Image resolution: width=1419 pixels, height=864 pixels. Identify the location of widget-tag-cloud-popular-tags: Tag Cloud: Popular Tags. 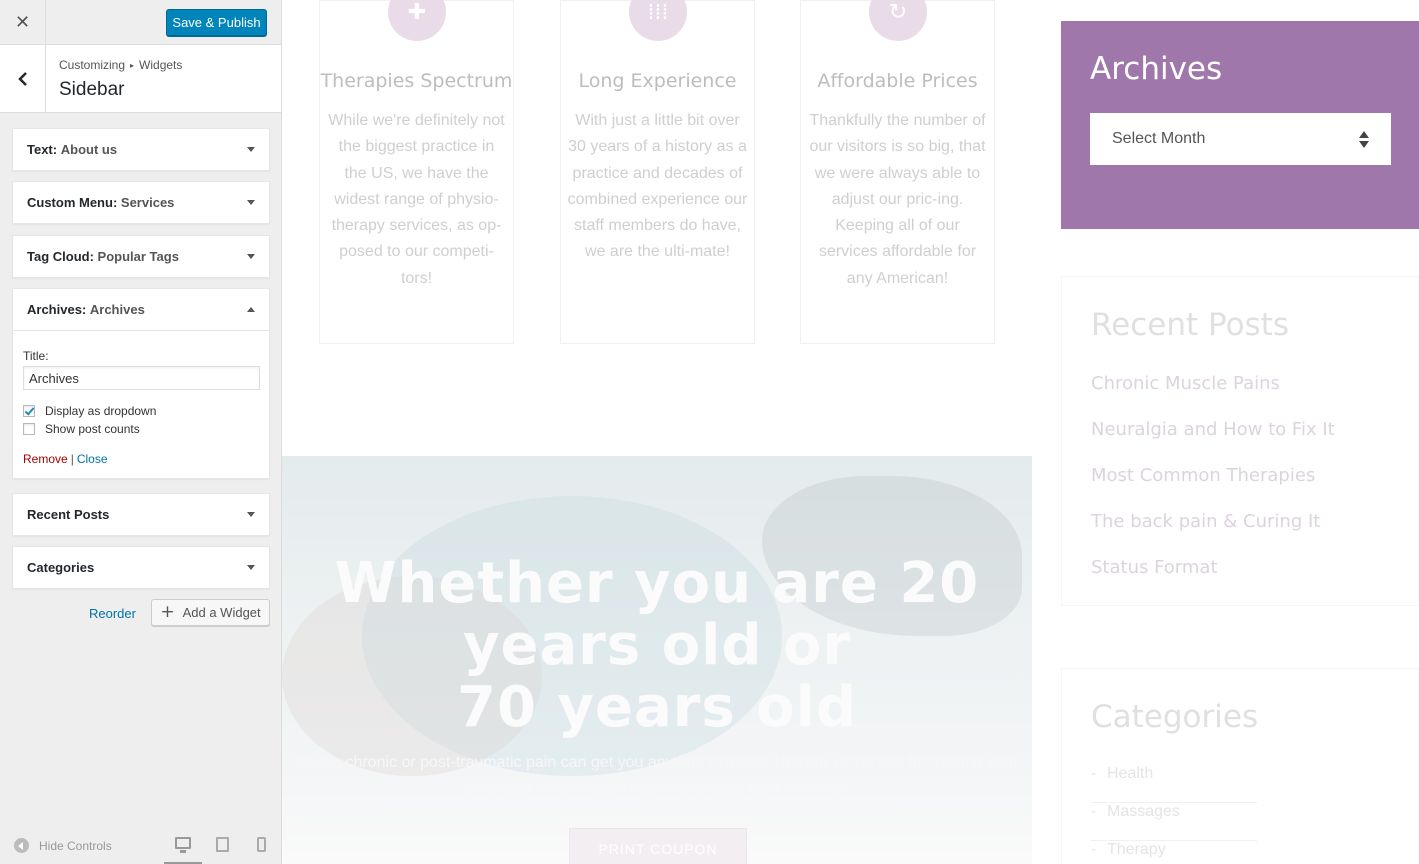
(141, 256).